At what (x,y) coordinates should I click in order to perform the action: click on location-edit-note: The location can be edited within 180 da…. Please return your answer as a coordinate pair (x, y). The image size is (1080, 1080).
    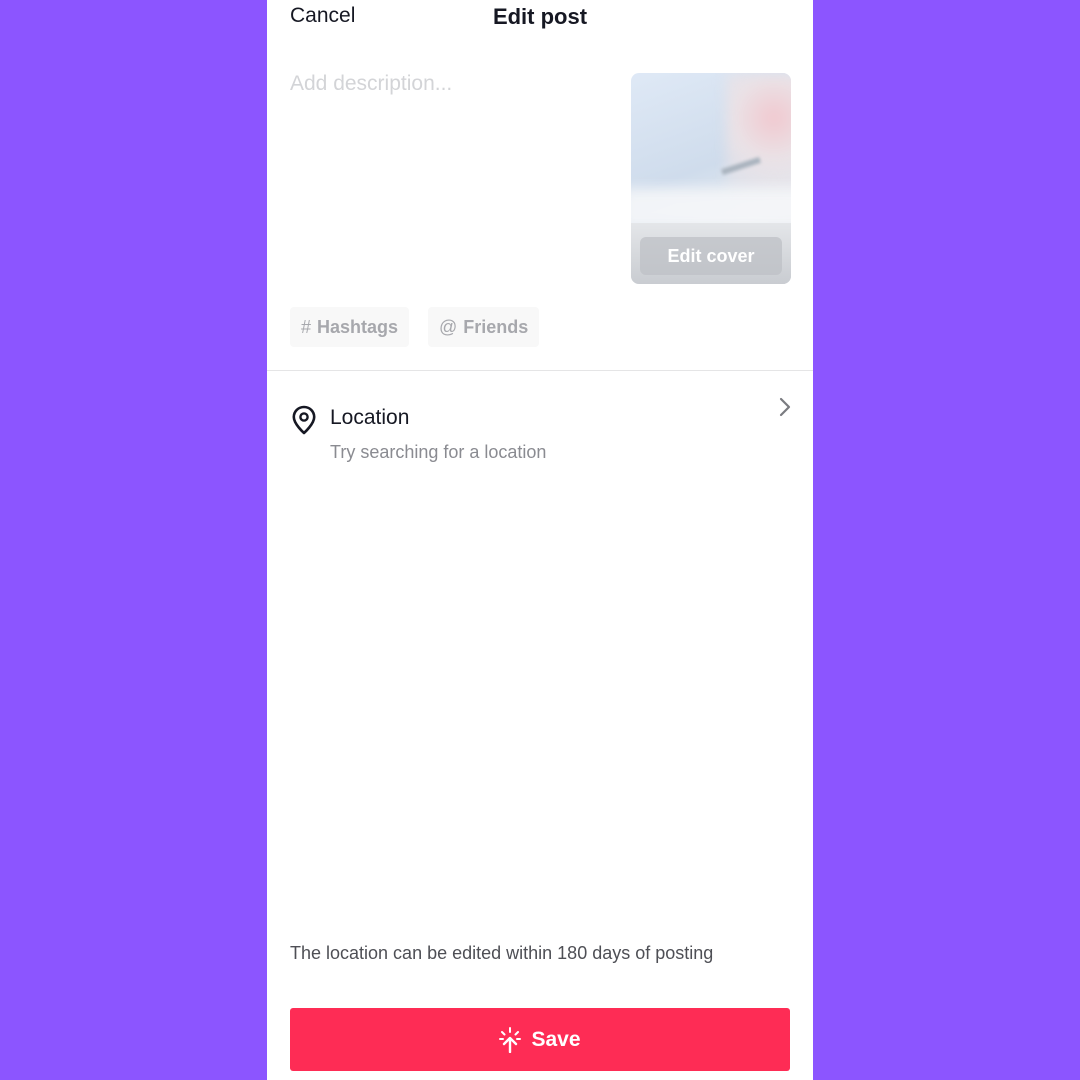
    Looking at the image, I should click on (502, 953).